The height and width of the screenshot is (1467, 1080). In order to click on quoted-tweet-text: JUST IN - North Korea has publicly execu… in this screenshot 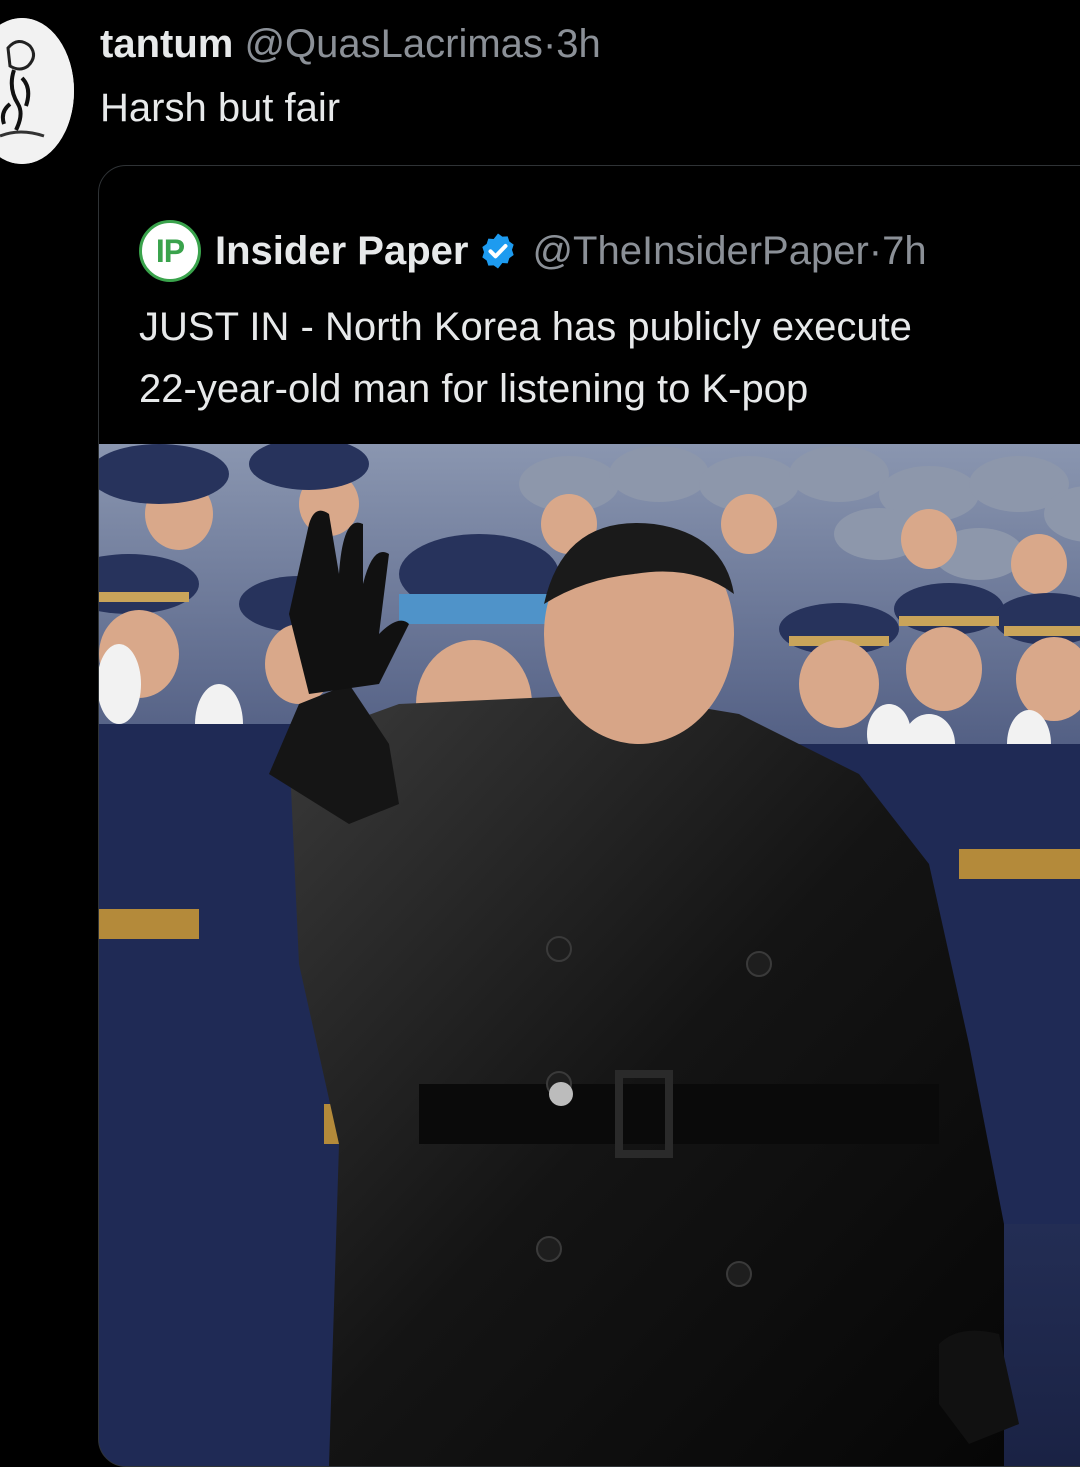, I will do `click(609, 358)`.